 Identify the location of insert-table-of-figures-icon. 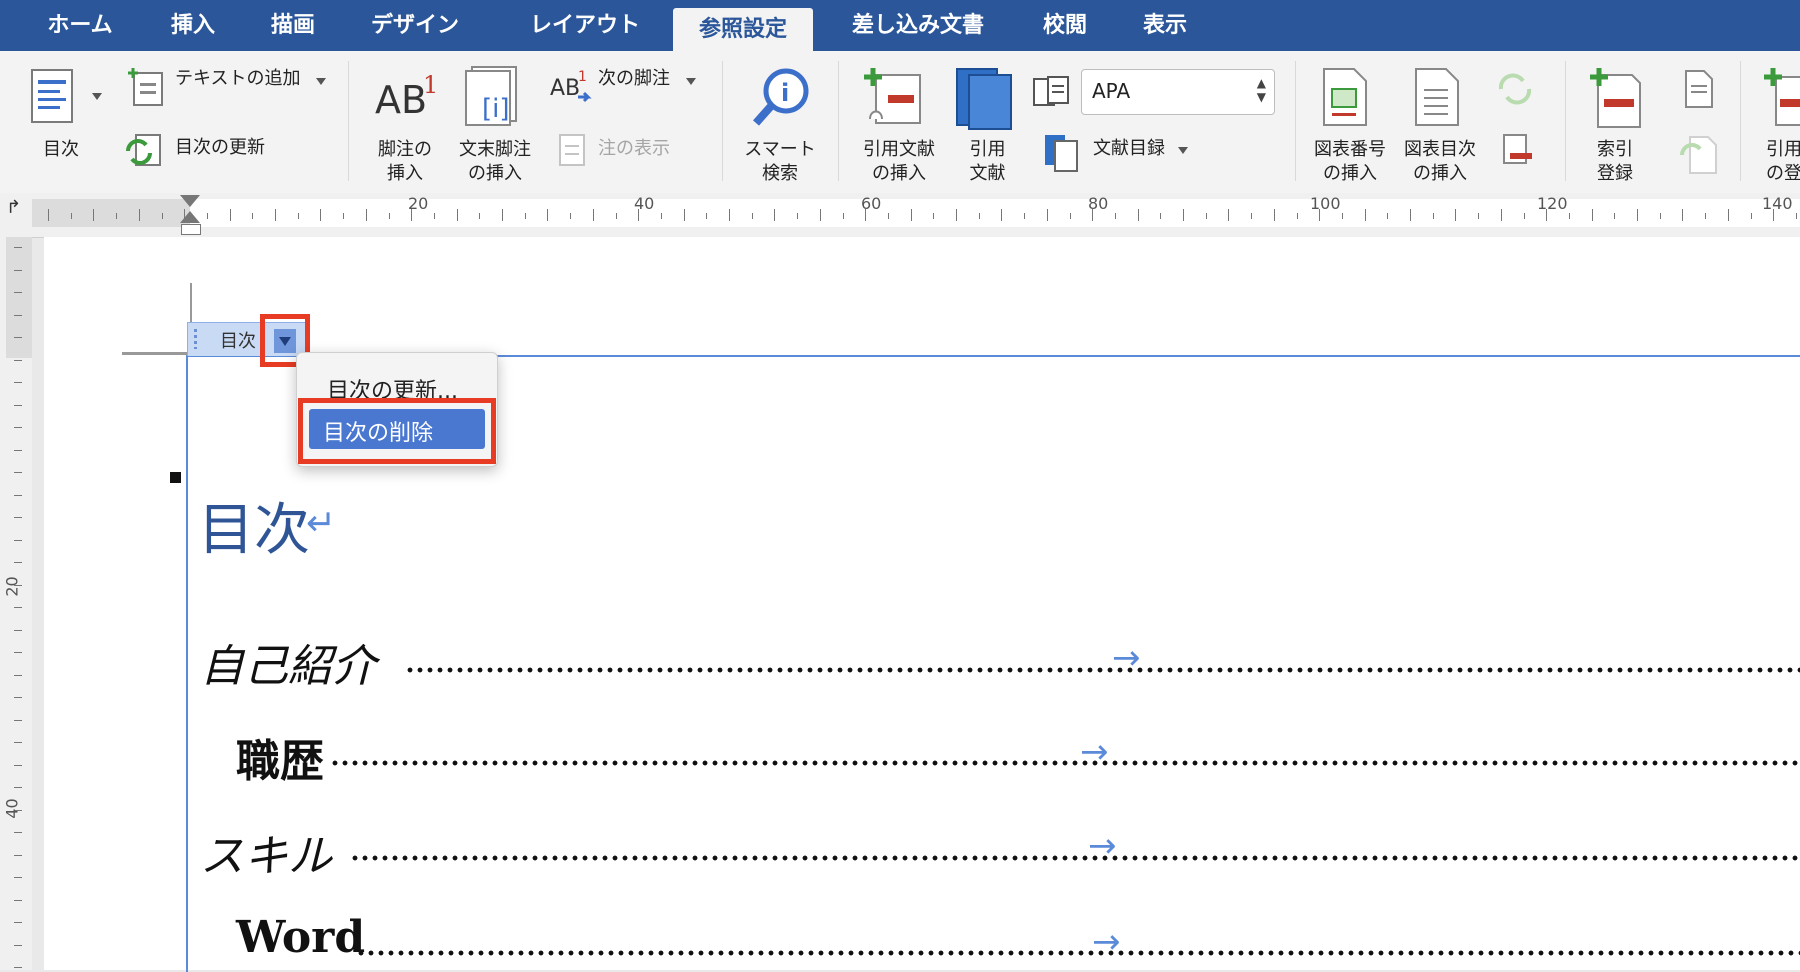
(1437, 99).